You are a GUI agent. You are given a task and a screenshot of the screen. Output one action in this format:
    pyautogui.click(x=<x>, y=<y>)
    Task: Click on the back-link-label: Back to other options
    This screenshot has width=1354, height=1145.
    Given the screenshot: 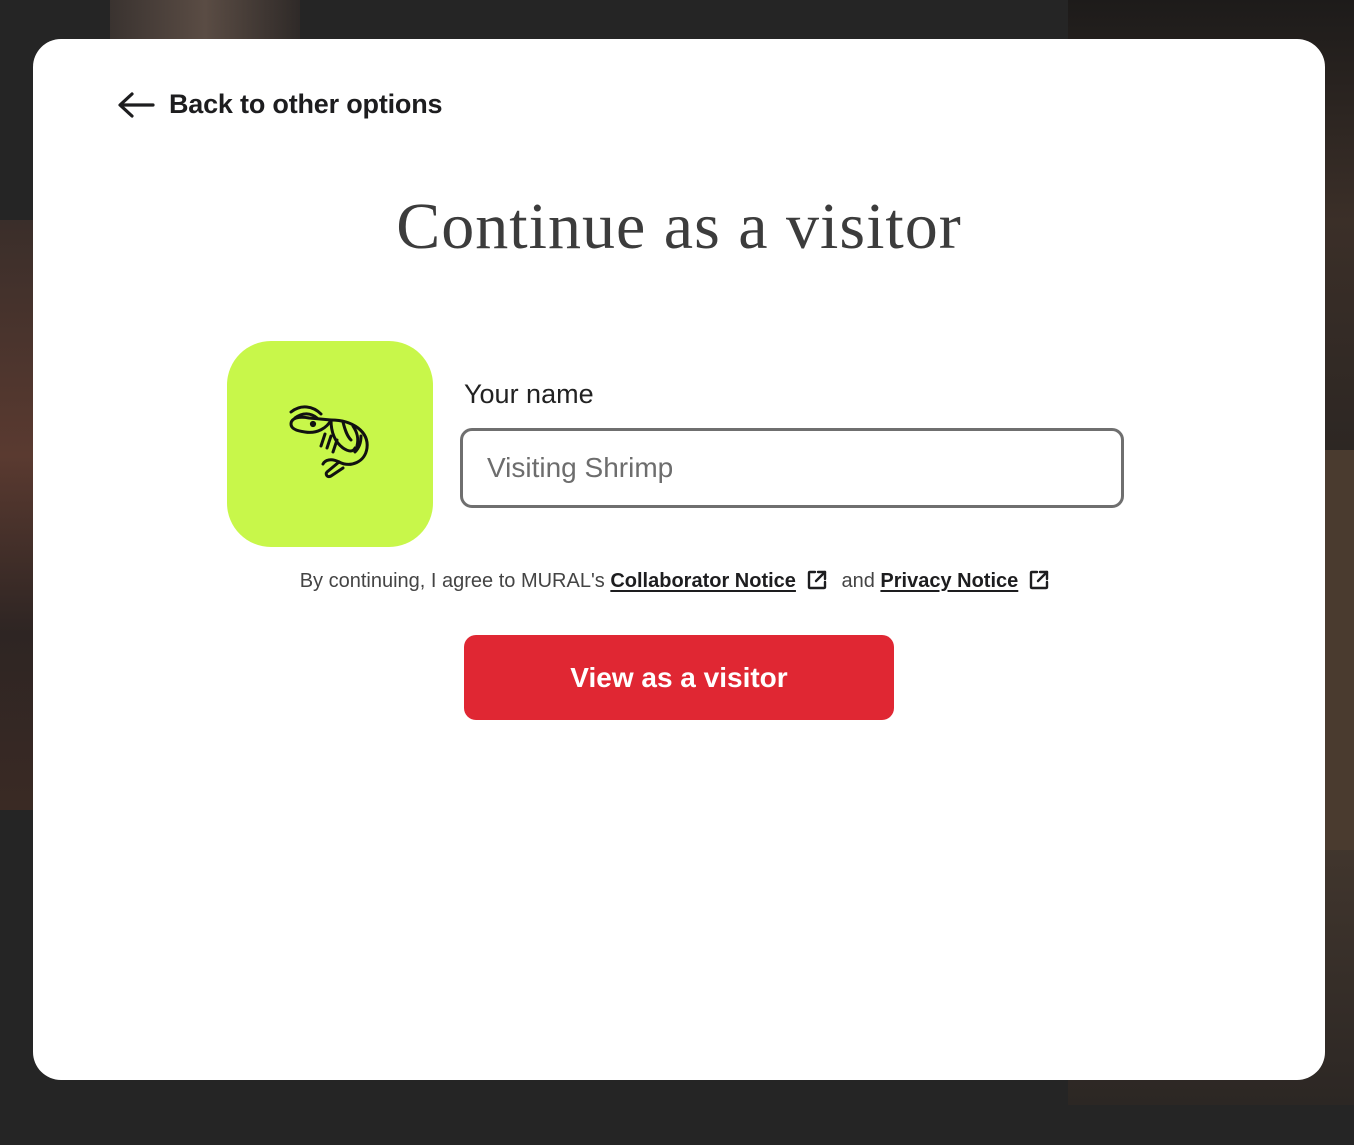 What is the action you would take?
    pyautogui.click(x=306, y=104)
    